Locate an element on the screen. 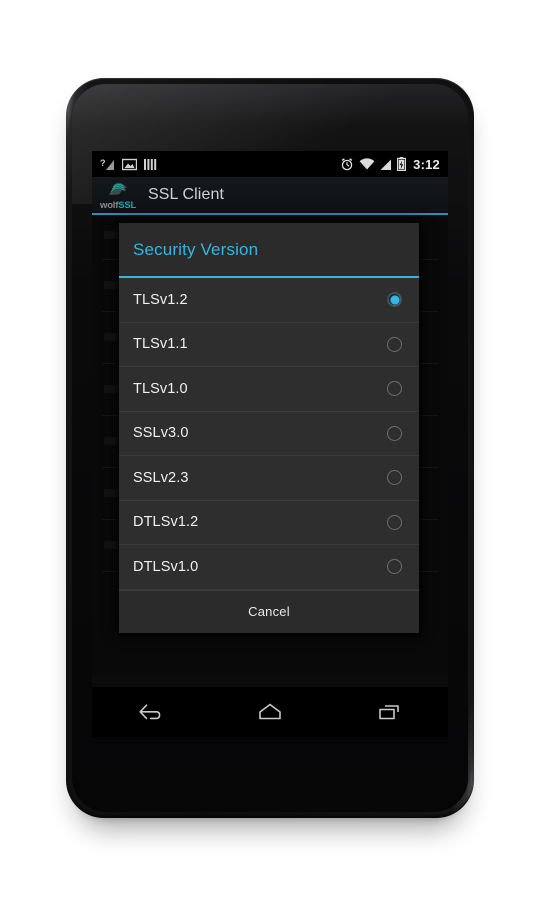  home-icon is located at coordinates (270, 711).